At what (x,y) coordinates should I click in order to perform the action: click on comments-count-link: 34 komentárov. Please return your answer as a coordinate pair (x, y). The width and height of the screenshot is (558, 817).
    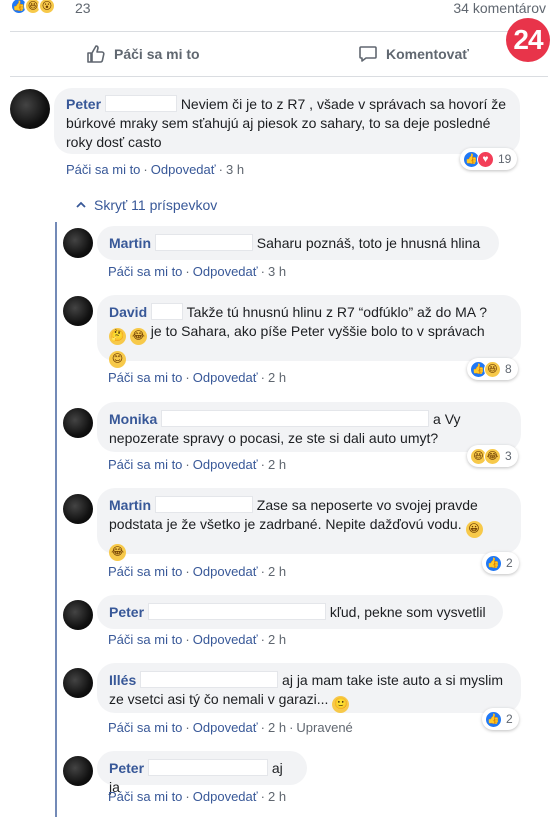
    Looking at the image, I should click on (499, 8).